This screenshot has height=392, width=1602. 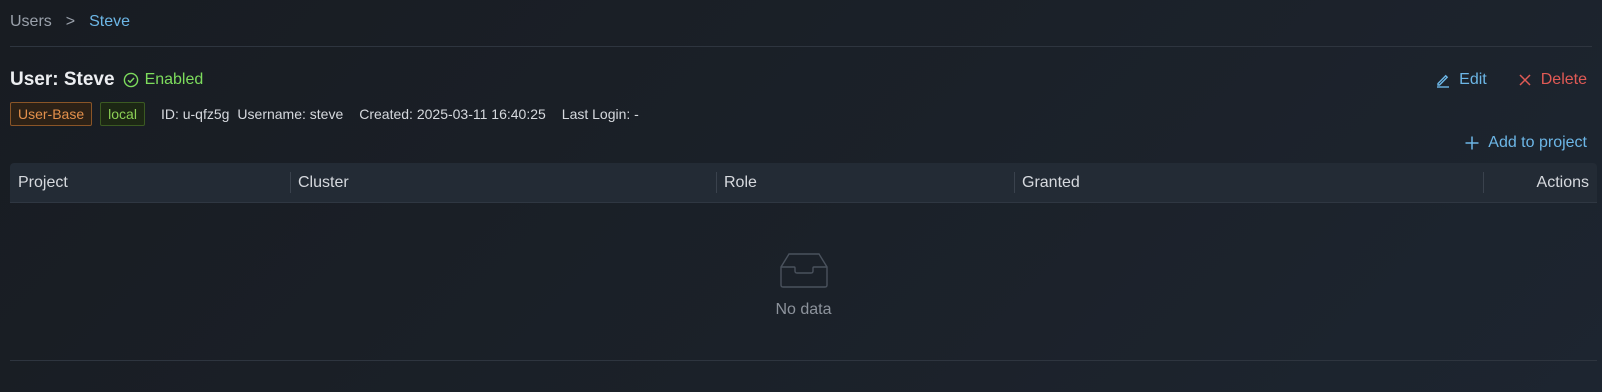 What do you see at coordinates (801, 80) in the screenshot?
I see `page-header: User: Steve Enabled Edit Delete` at bounding box center [801, 80].